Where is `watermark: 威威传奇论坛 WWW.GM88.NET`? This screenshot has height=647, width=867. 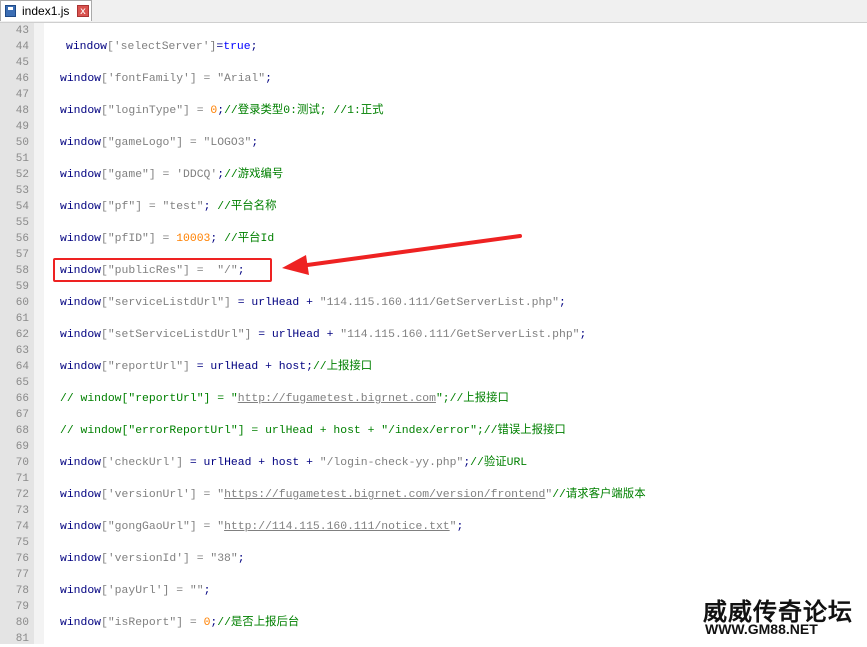 watermark: 威威传奇论坛 WWW.GM88.NET is located at coordinates (783, 617).